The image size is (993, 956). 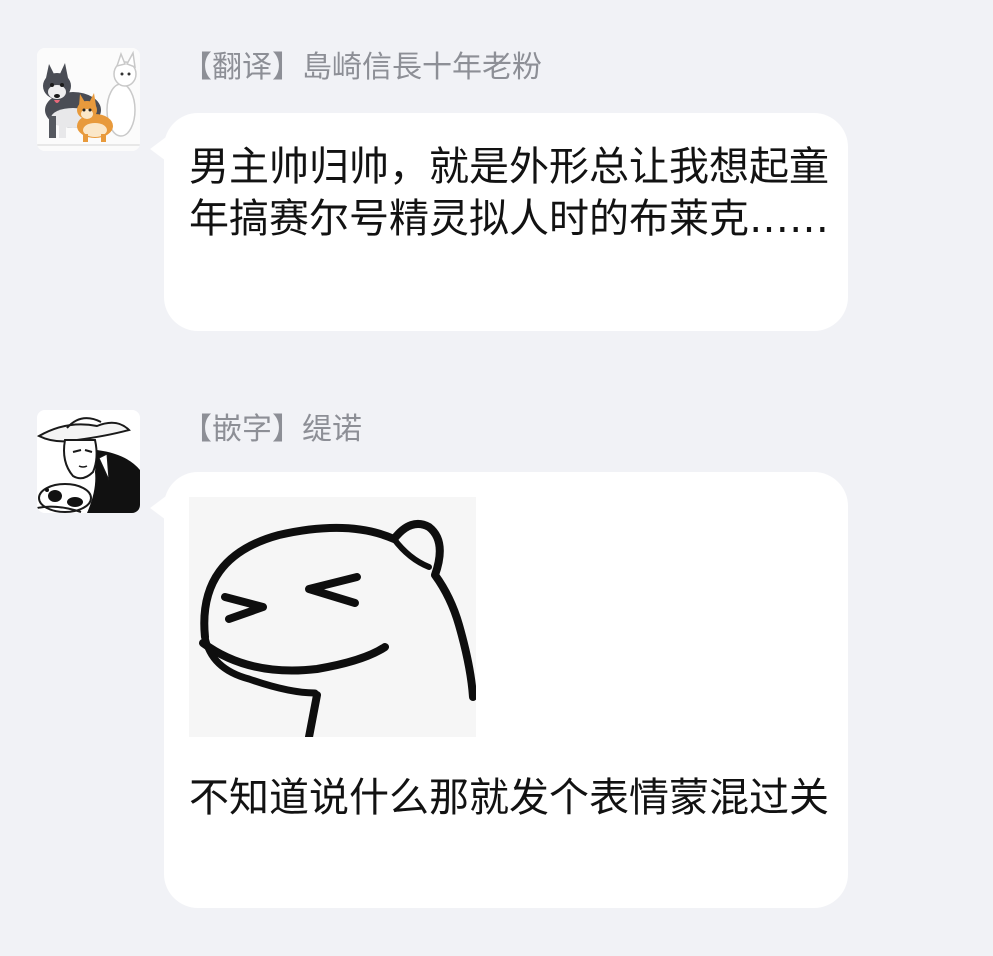 What do you see at coordinates (272, 429) in the screenshot?
I see `sender-name: 【嵌字】缇诺` at bounding box center [272, 429].